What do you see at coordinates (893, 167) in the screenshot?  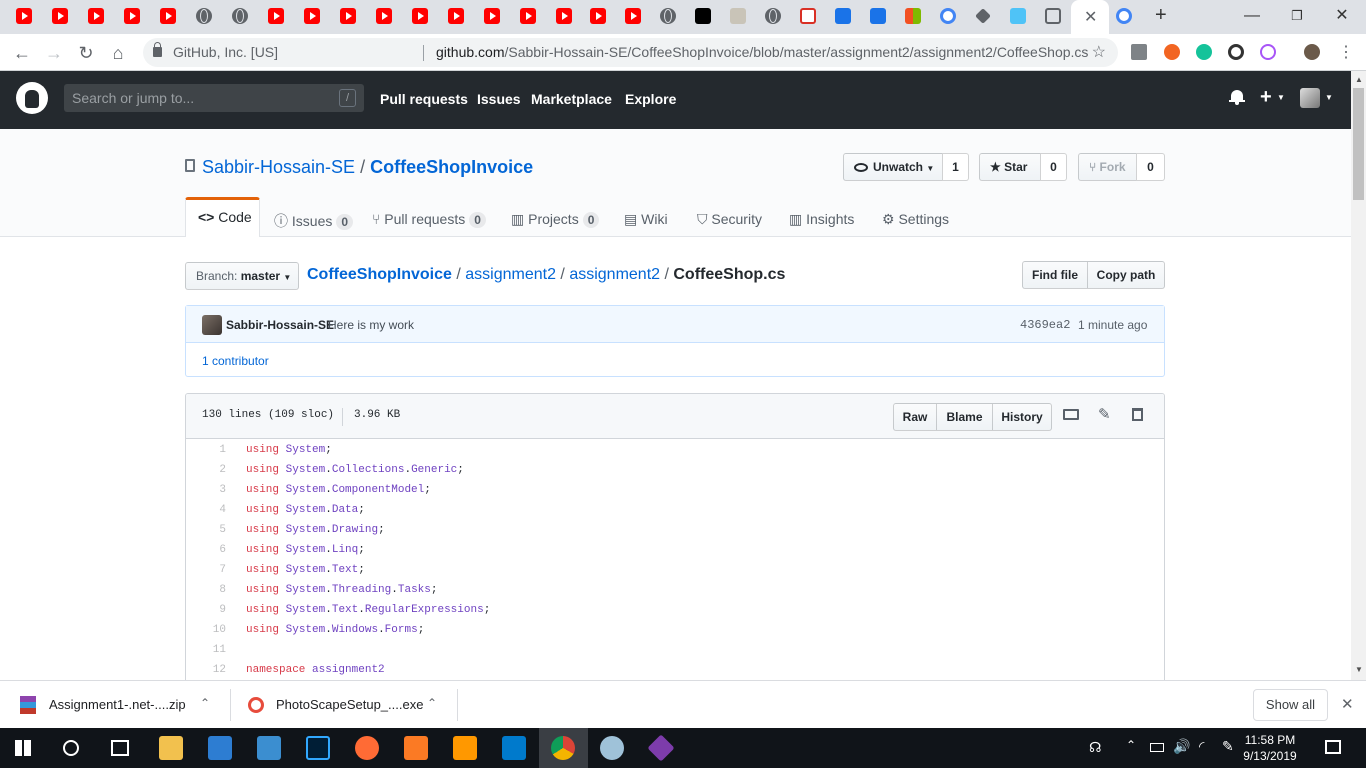 I see `unwatch-button: Unwatch ▼` at bounding box center [893, 167].